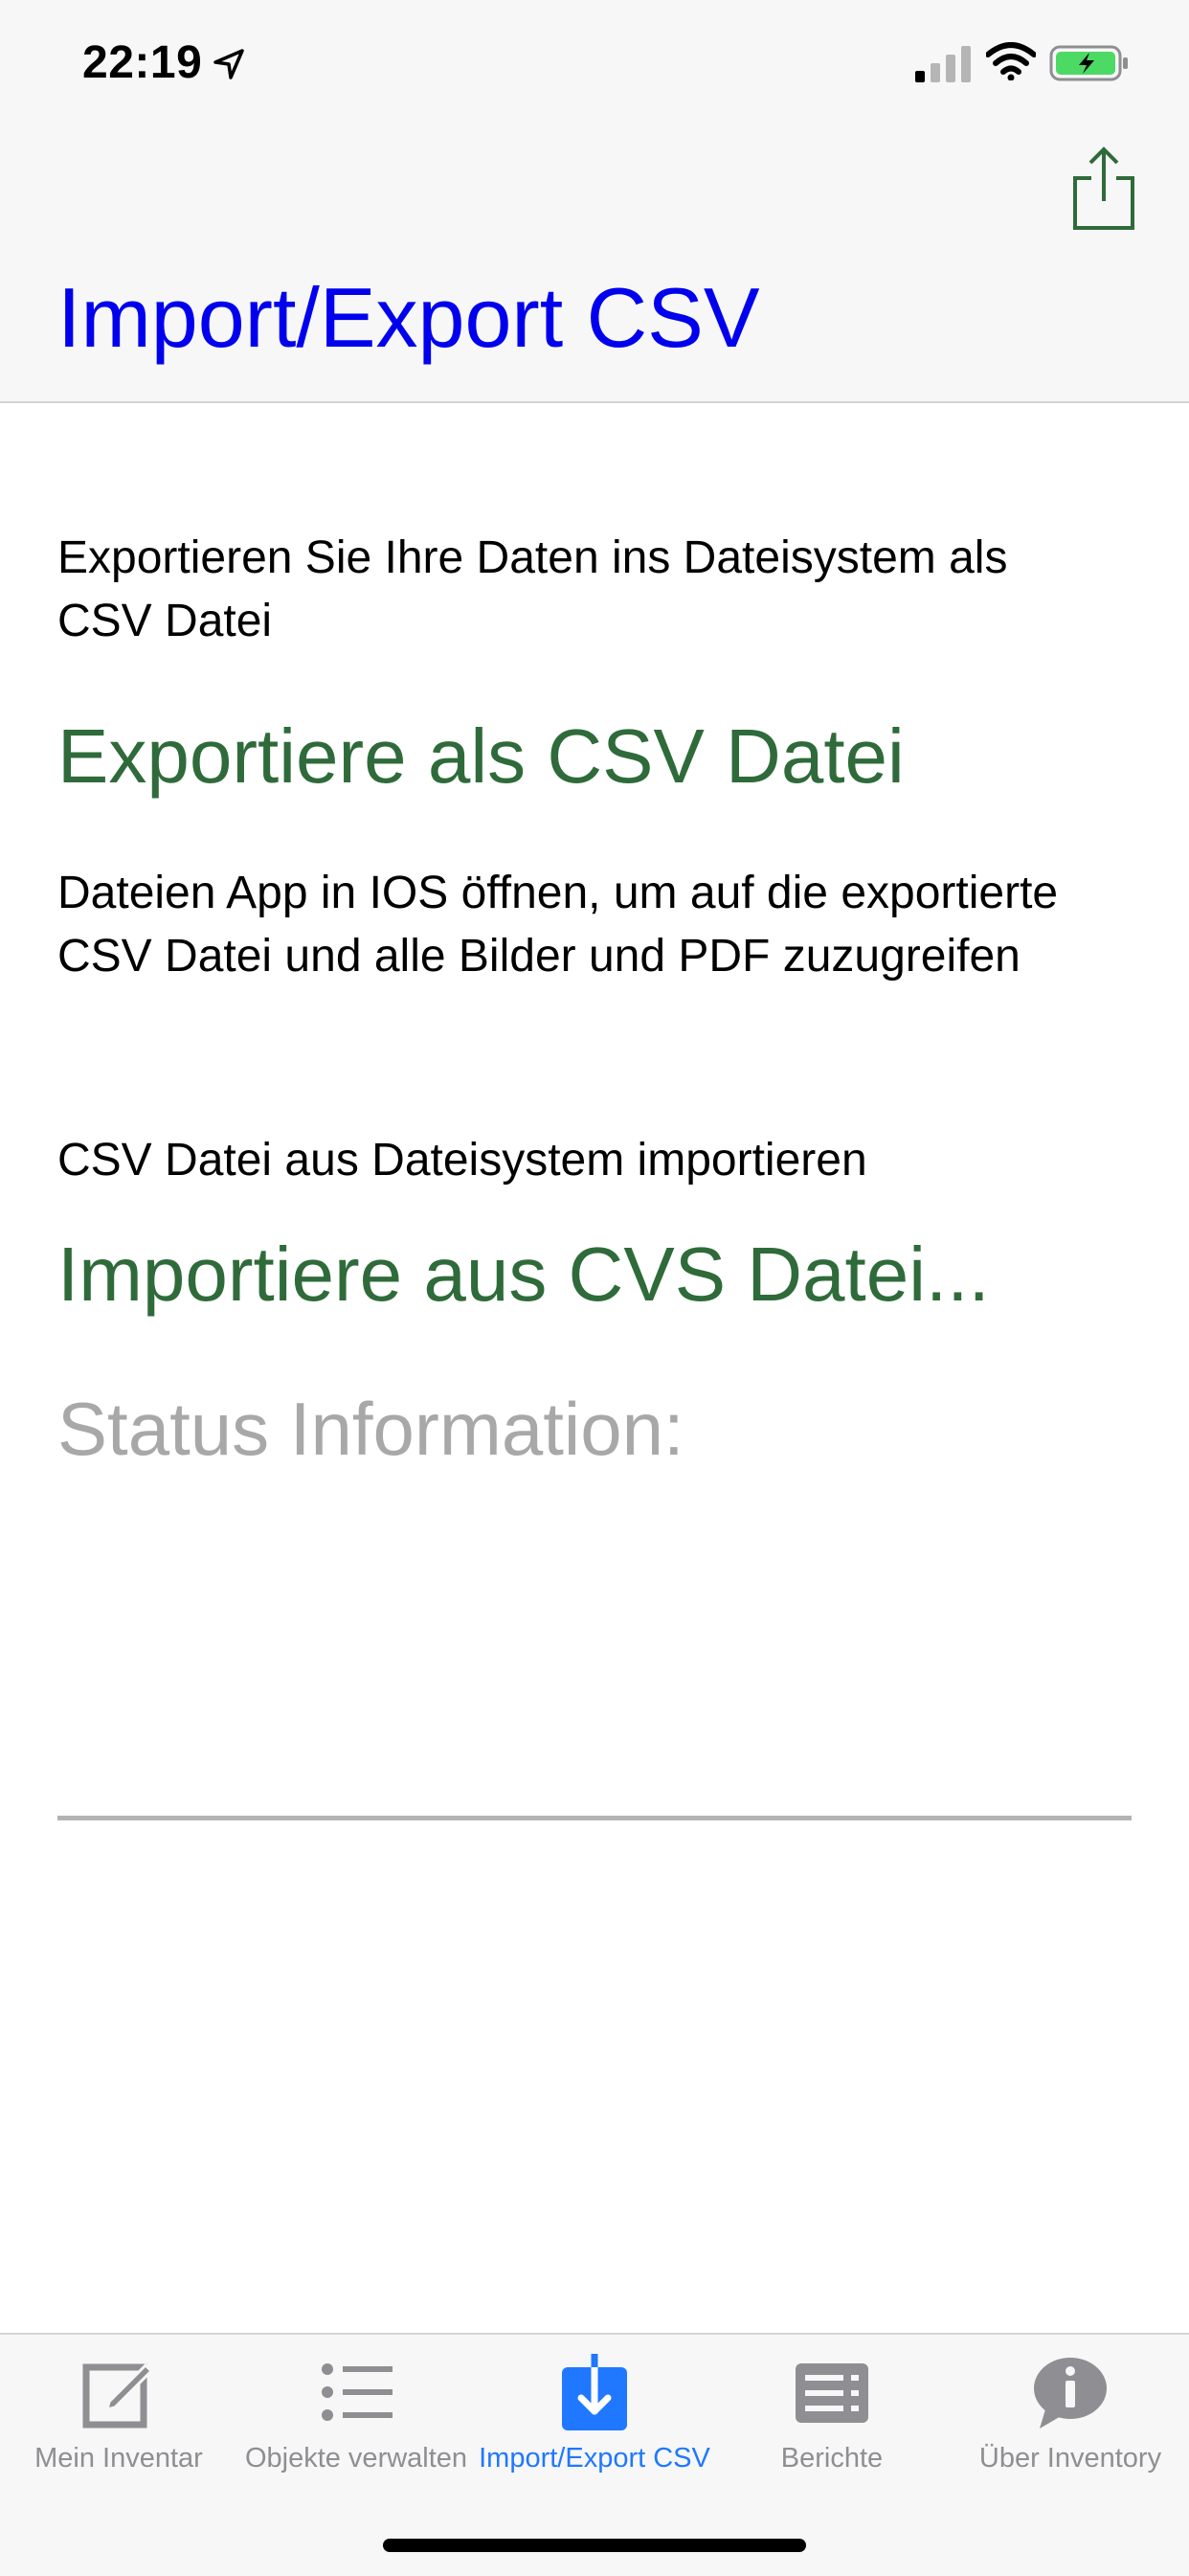  What do you see at coordinates (832, 2458) in the screenshot?
I see `tab-label: Berichte` at bounding box center [832, 2458].